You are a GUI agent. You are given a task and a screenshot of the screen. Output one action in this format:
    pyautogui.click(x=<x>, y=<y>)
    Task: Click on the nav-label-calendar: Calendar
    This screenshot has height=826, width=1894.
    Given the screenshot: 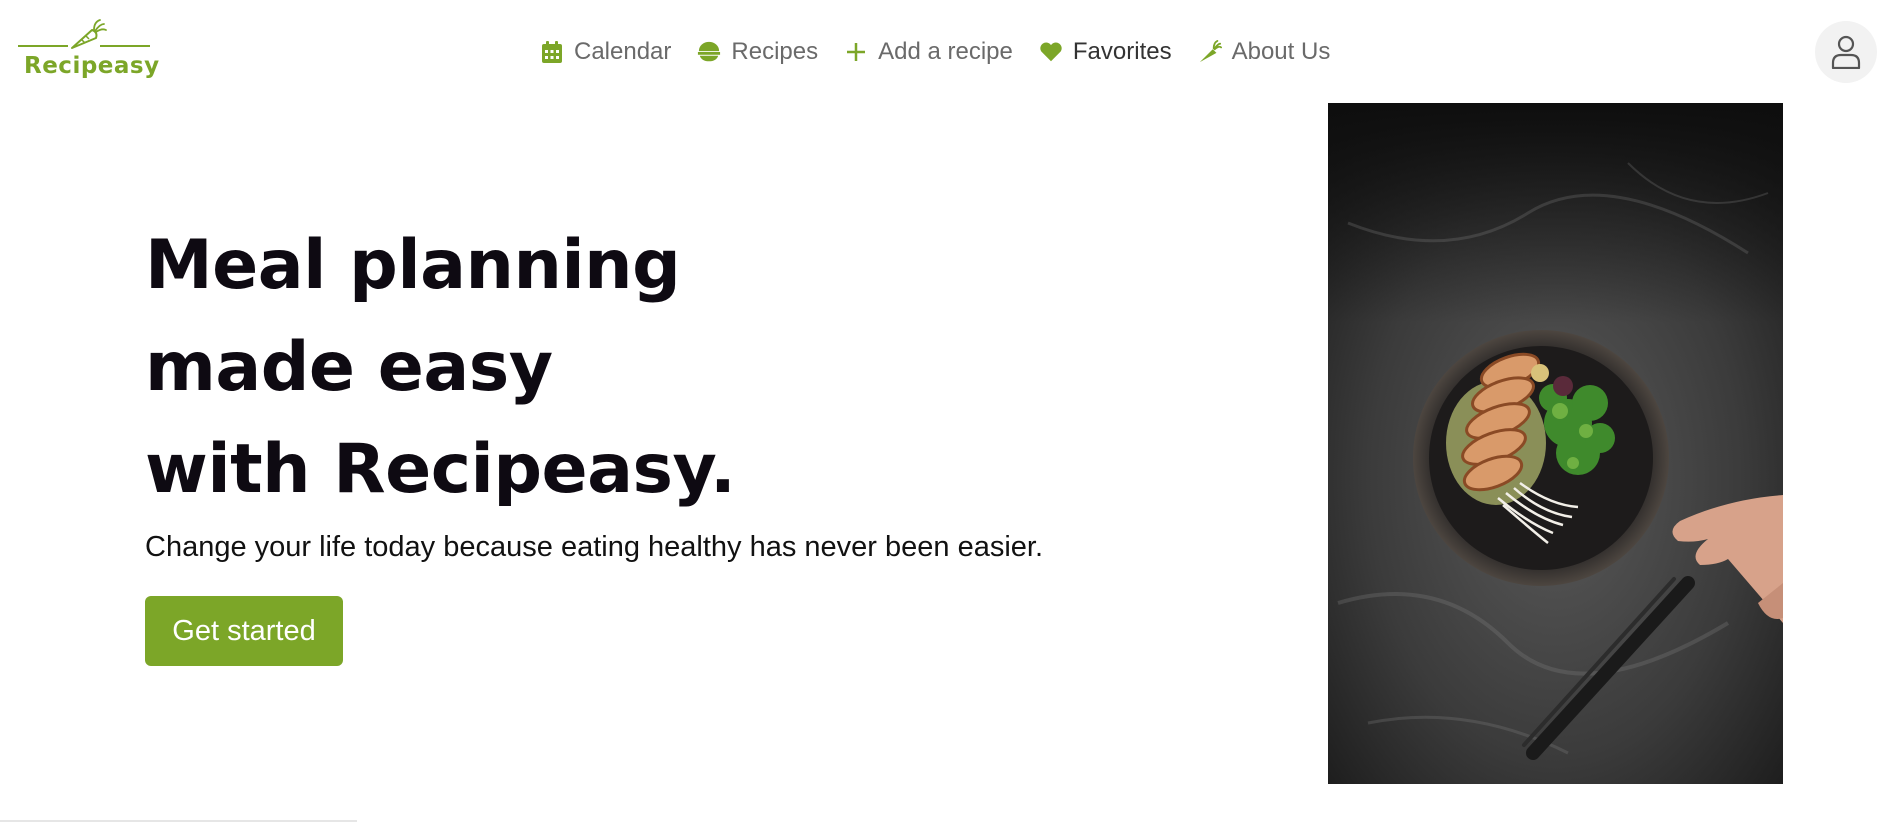 What is the action you would take?
    pyautogui.click(x=623, y=51)
    